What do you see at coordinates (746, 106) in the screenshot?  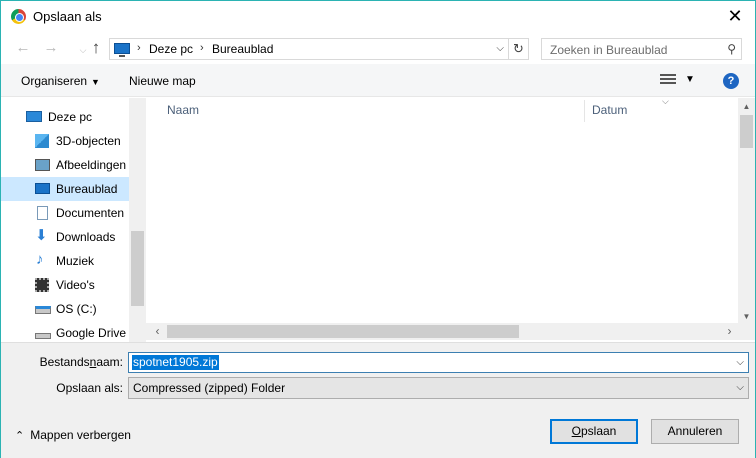 I see `scroll-up-icon: ▲` at bounding box center [746, 106].